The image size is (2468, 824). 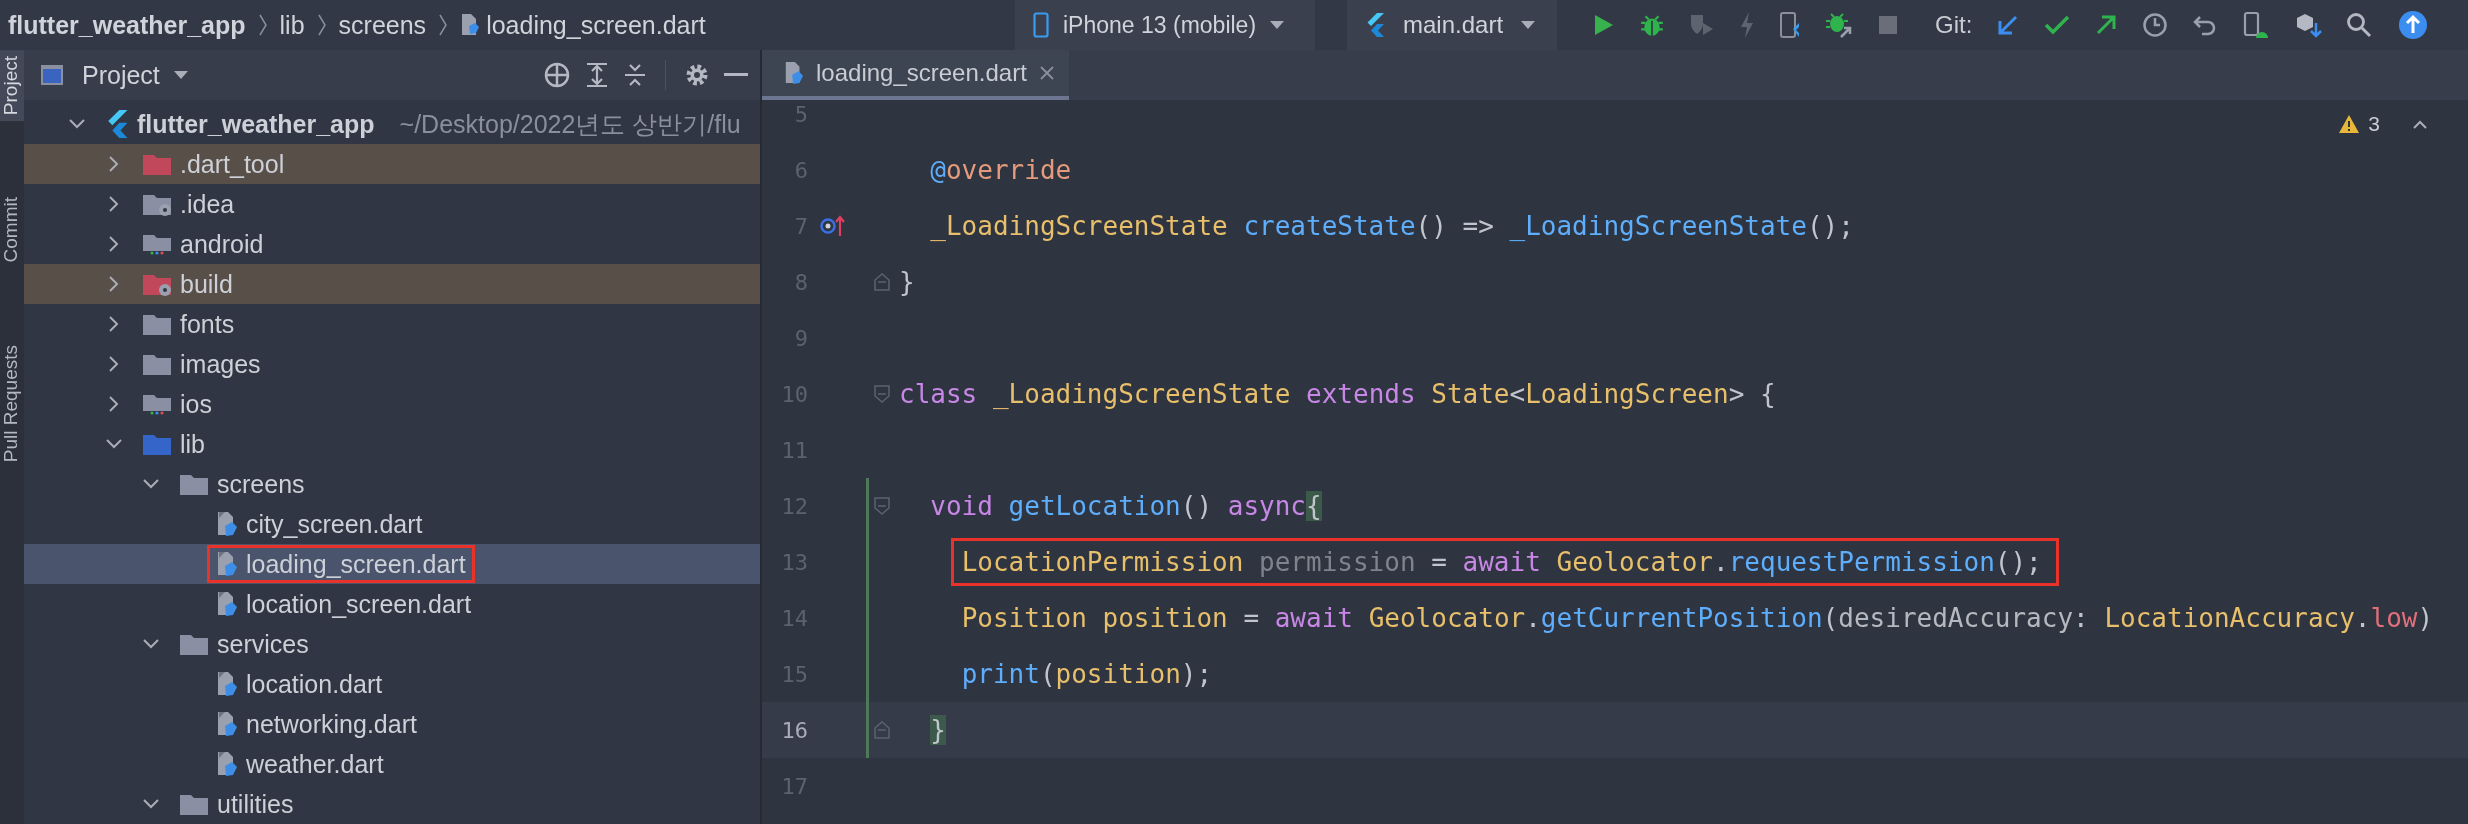 I want to click on tree-item-label: fonts, so click(x=207, y=324).